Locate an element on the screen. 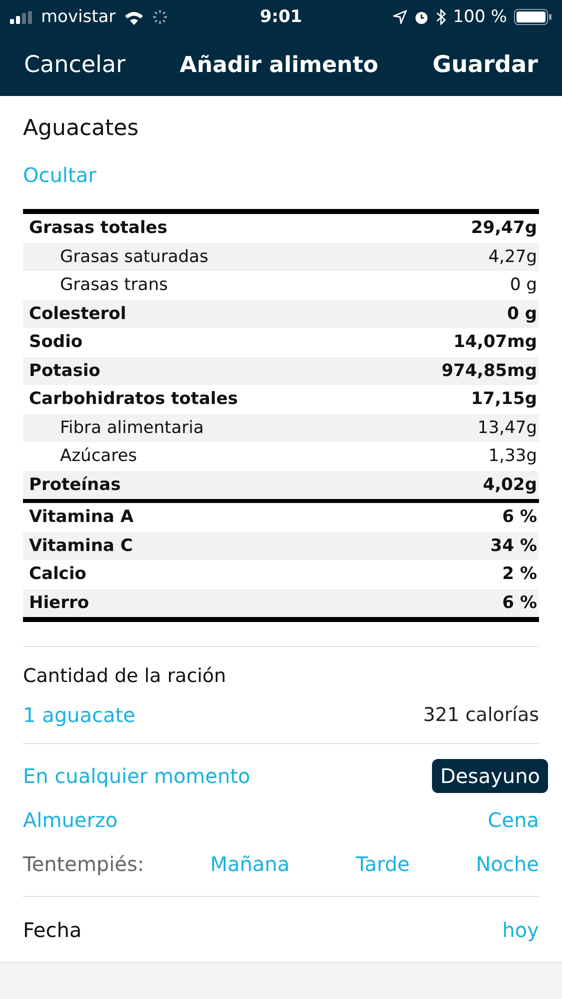 The image size is (562, 999). nutrient-name: Grasas saturadas is located at coordinates (133, 256).